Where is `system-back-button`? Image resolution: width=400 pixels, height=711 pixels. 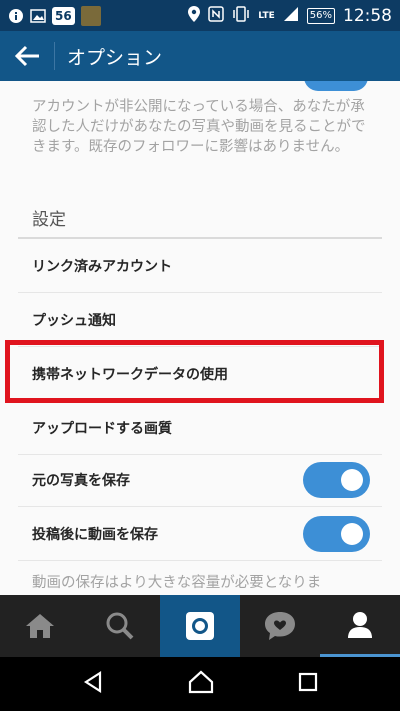
system-back-button is located at coordinates (93, 683).